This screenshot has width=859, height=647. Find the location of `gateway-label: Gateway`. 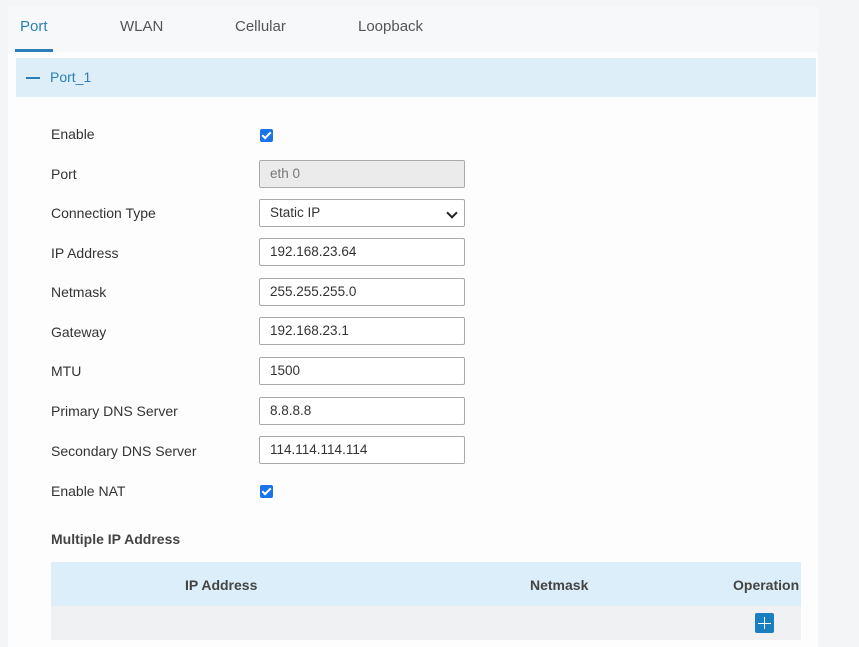

gateway-label: Gateway is located at coordinates (79, 332).